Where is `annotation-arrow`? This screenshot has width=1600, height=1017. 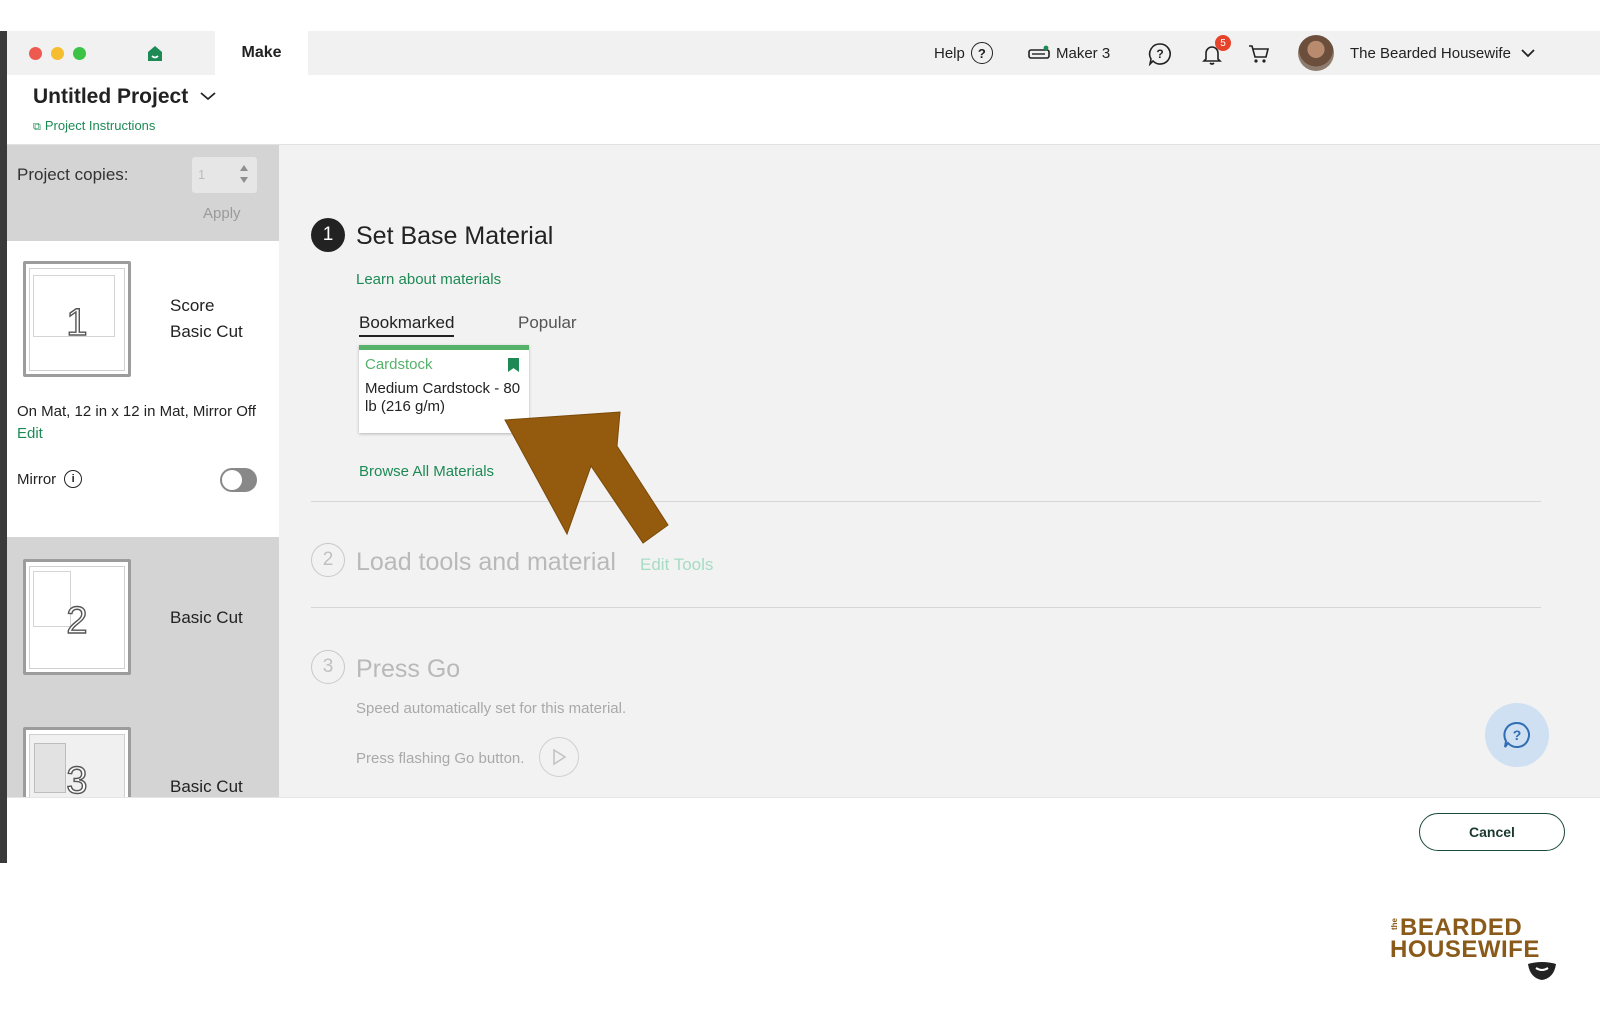 annotation-arrow is located at coordinates (586, 477).